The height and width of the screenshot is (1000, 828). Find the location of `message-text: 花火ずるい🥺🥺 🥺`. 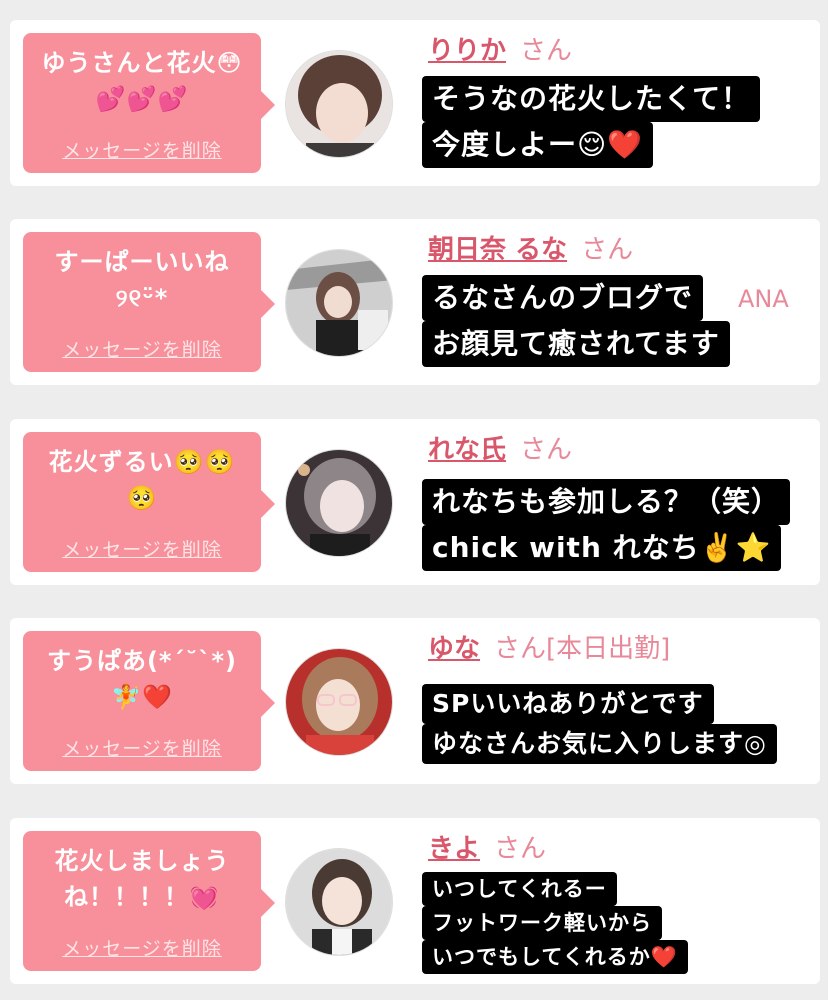

message-text: 花火ずるい🥺🥺 🥺 is located at coordinates (142, 480).